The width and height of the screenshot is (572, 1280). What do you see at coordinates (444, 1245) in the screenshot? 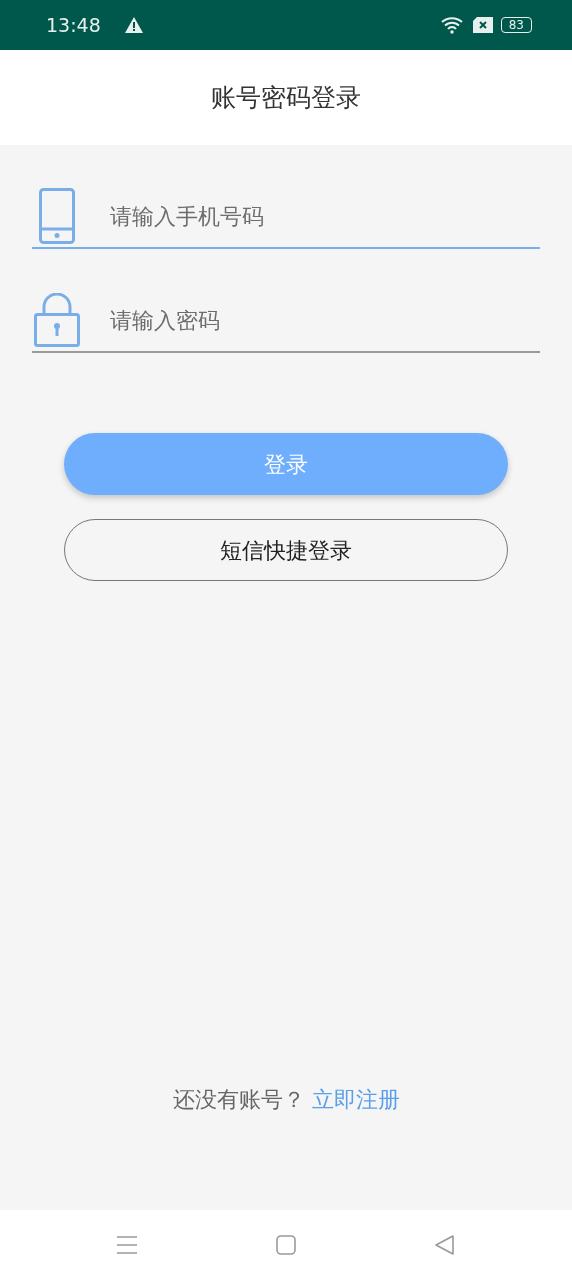
I see `back-icon` at bounding box center [444, 1245].